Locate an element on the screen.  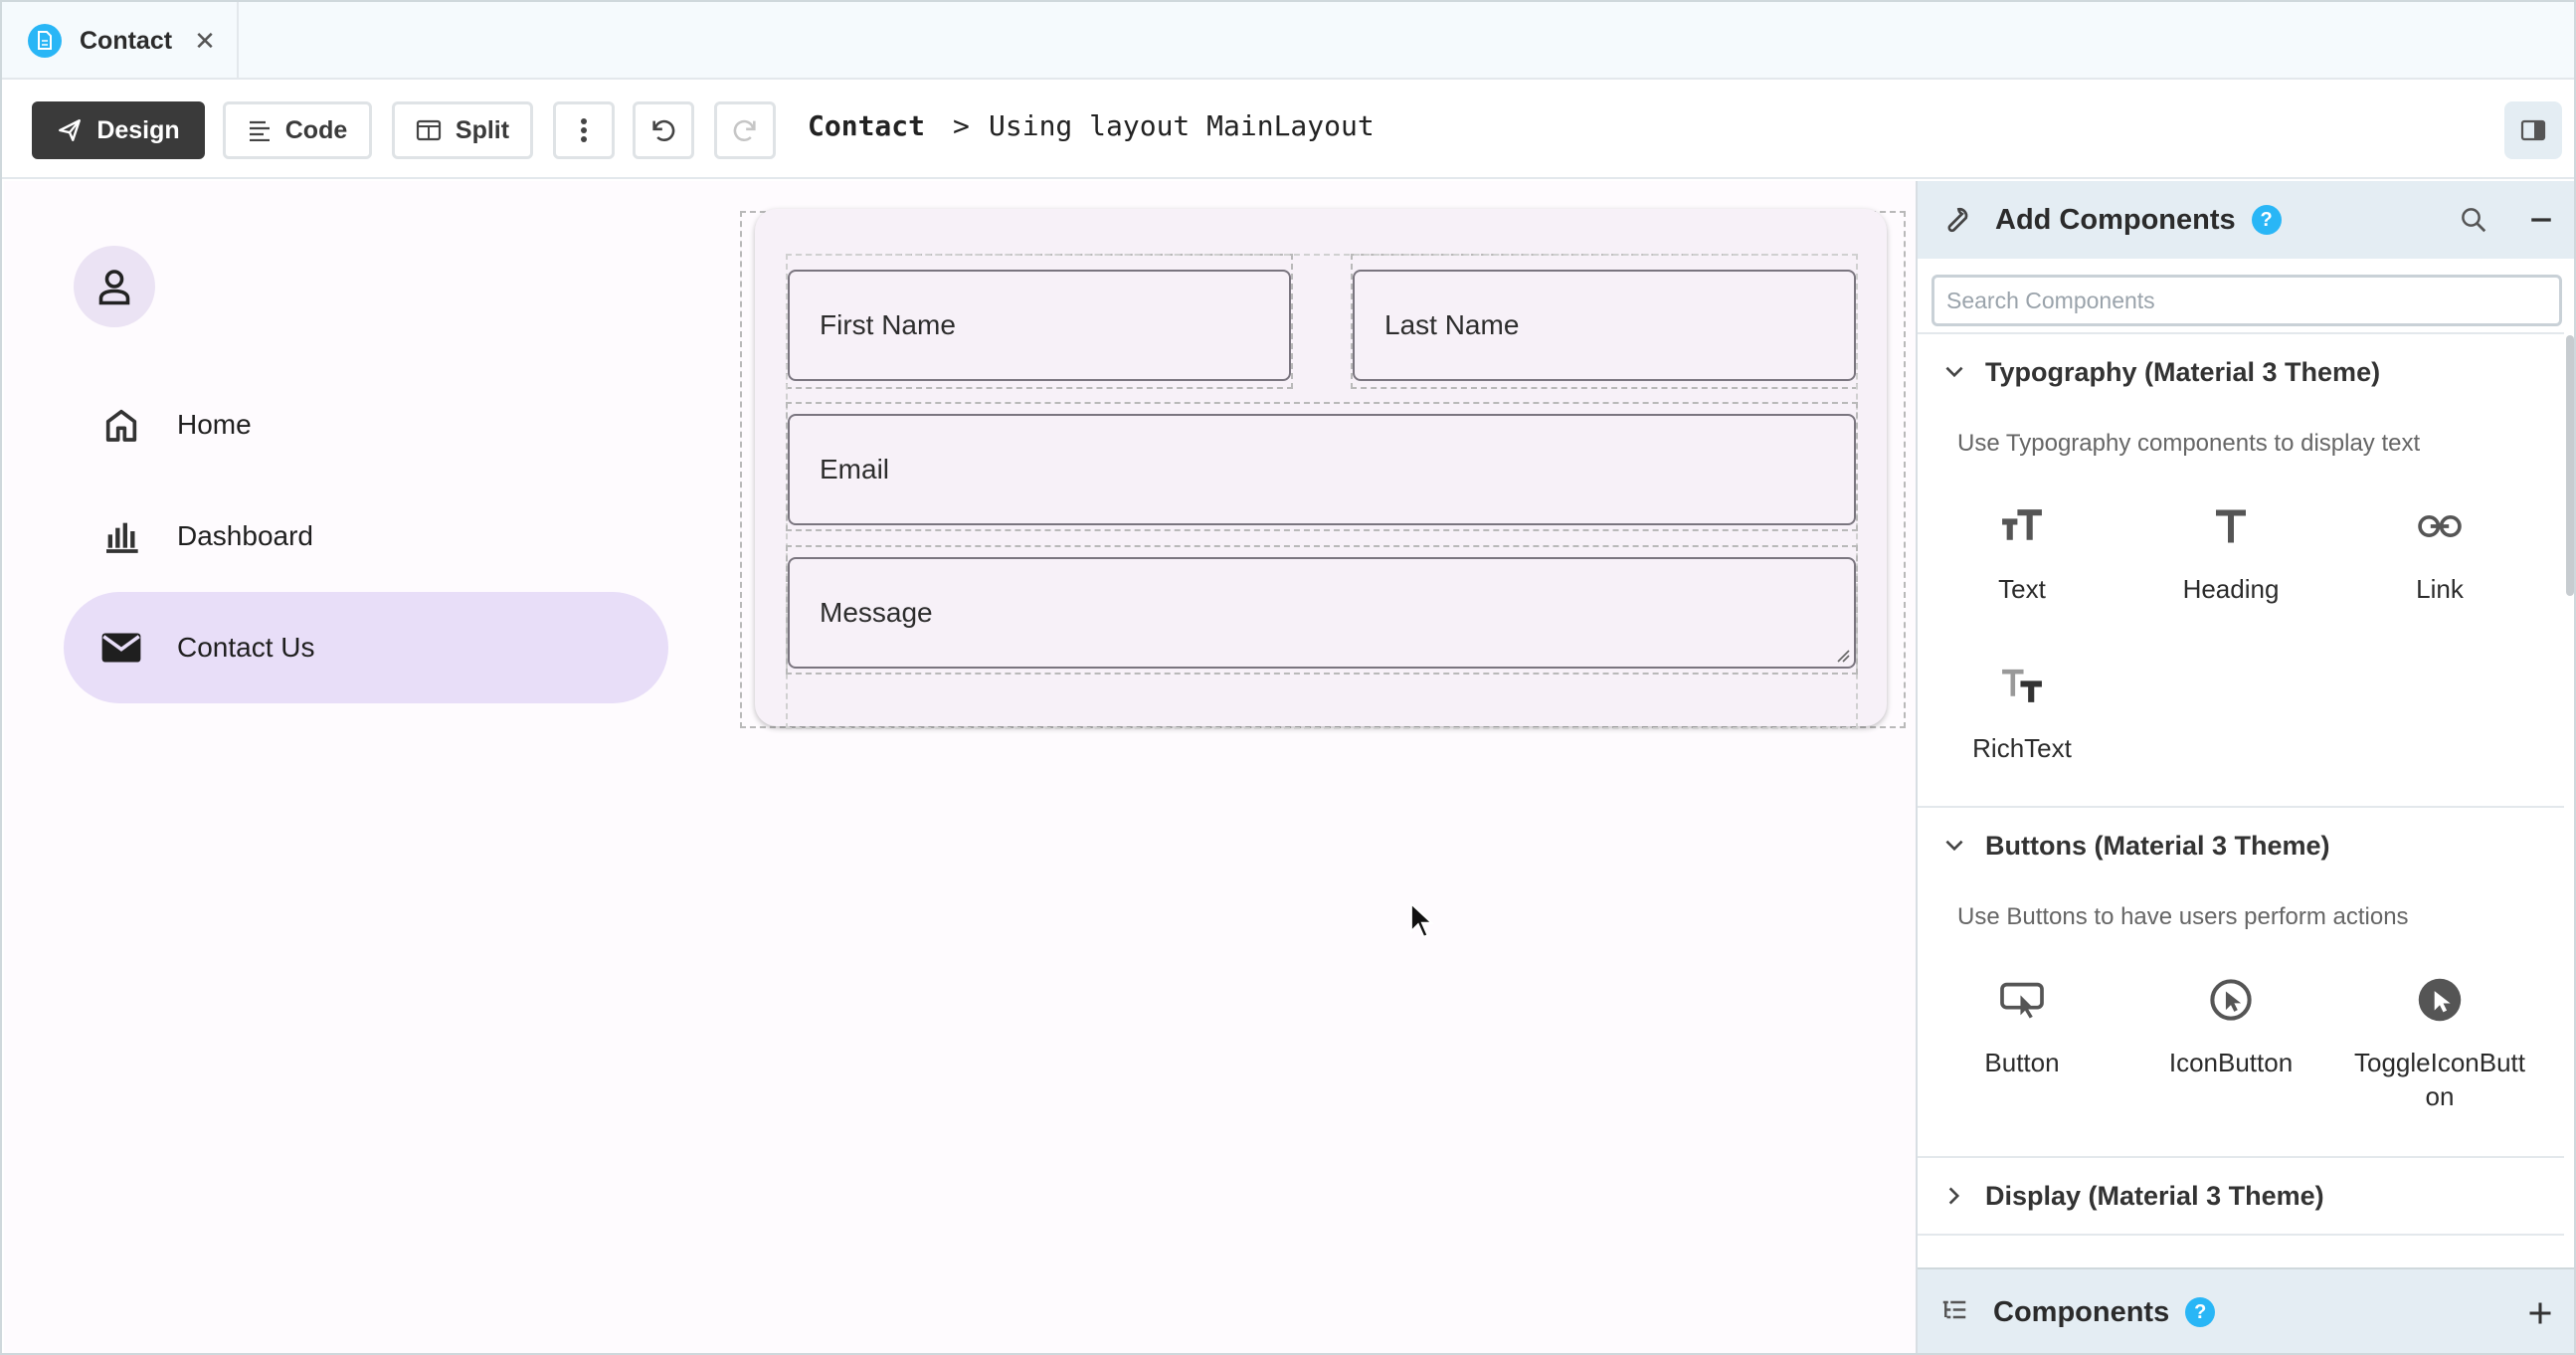
component-label: Button is located at coordinates (2022, 1062).